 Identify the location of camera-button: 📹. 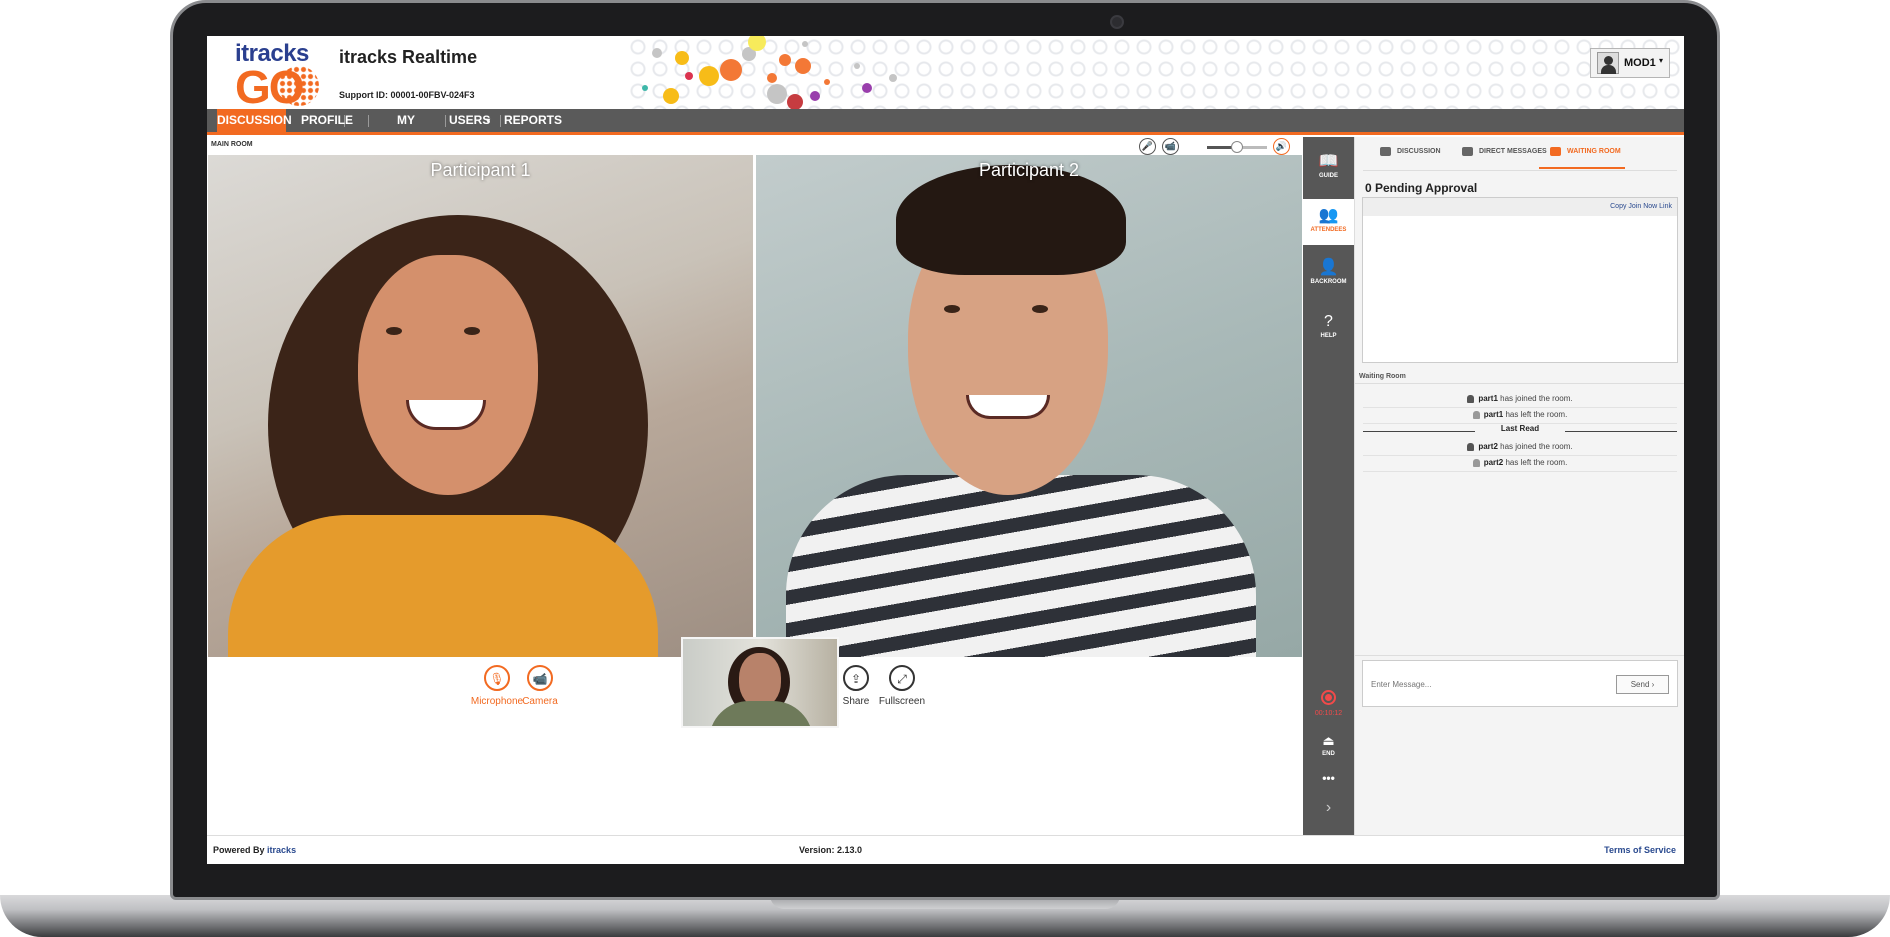
(540, 678).